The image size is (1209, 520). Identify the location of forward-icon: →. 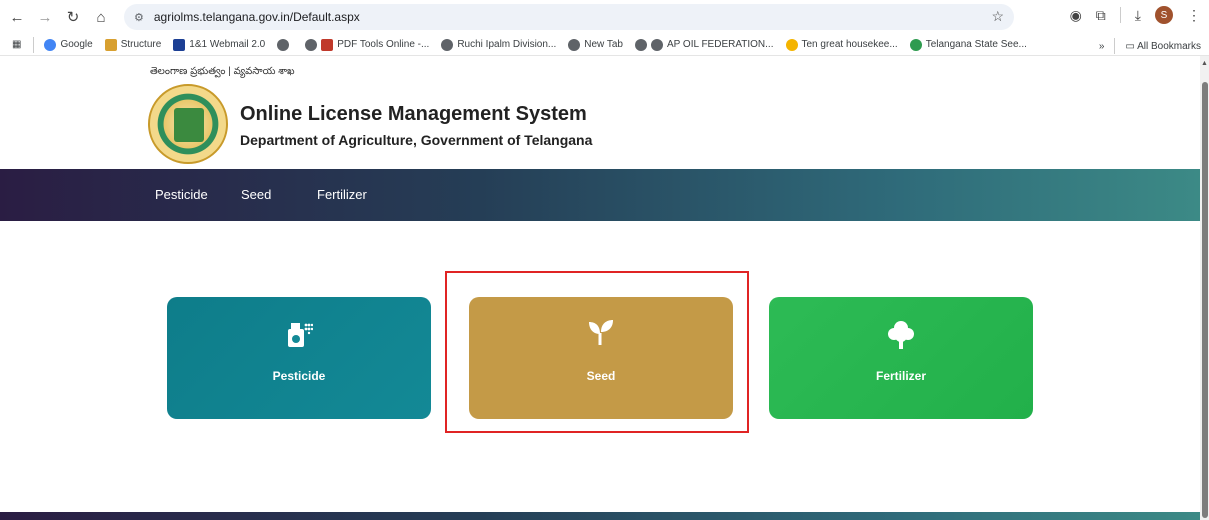
(45, 17).